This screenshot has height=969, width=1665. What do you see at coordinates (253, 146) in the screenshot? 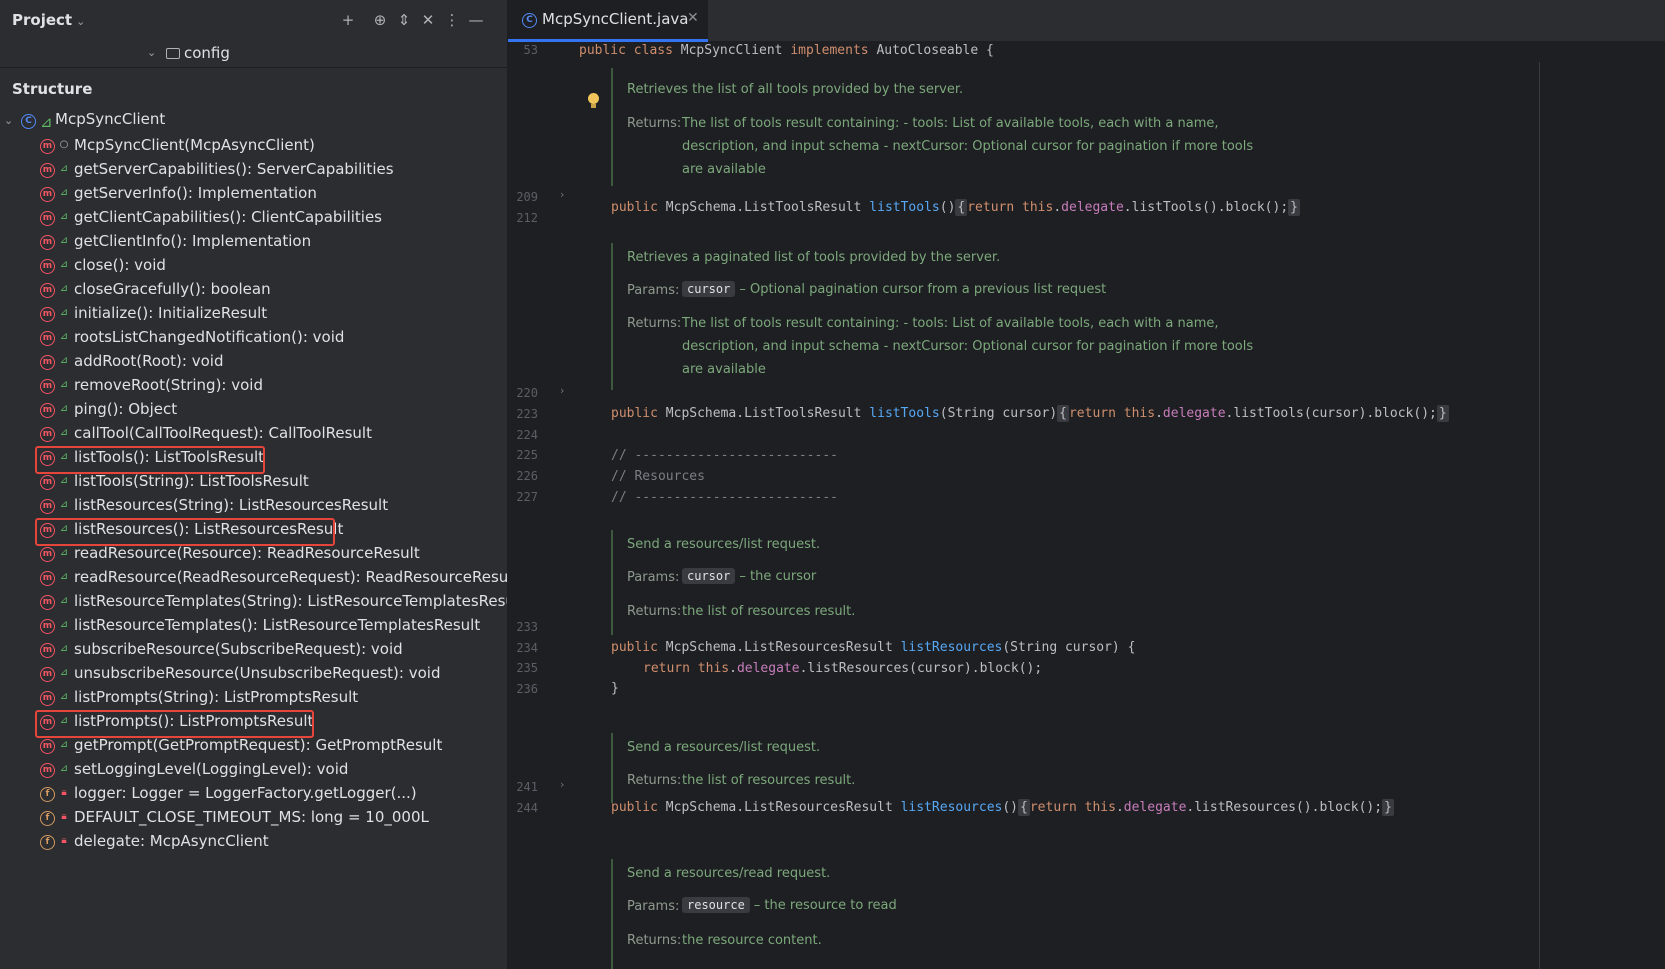
I see `structure-member: m ○ McpSyncClient(McpAsyncClient)` at bounding box center [253, 146].